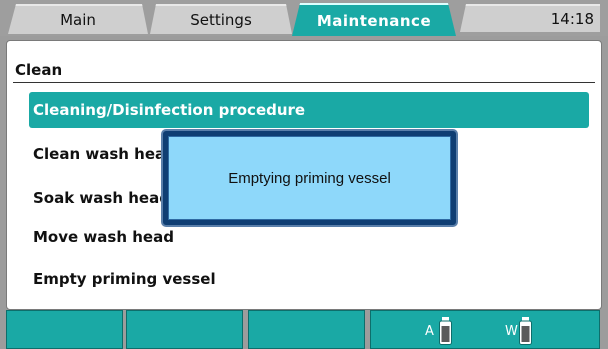  I want to click on bottle-a-icon, so click(445, 331).